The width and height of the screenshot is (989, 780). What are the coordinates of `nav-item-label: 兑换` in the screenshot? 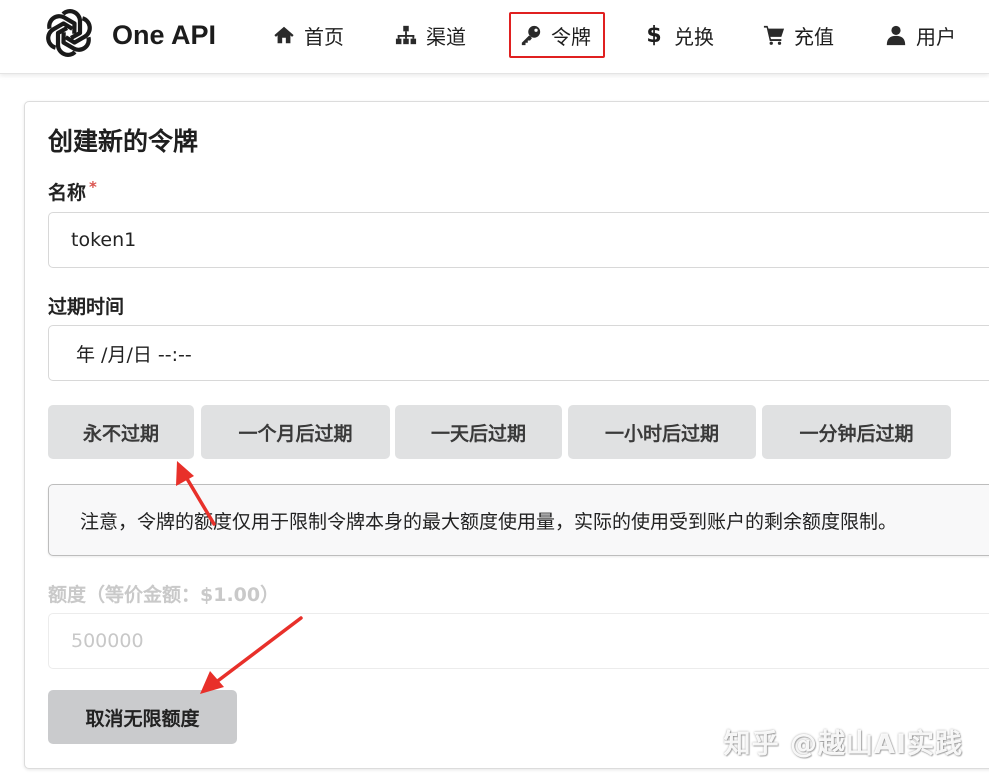 It's located at (694, 36).